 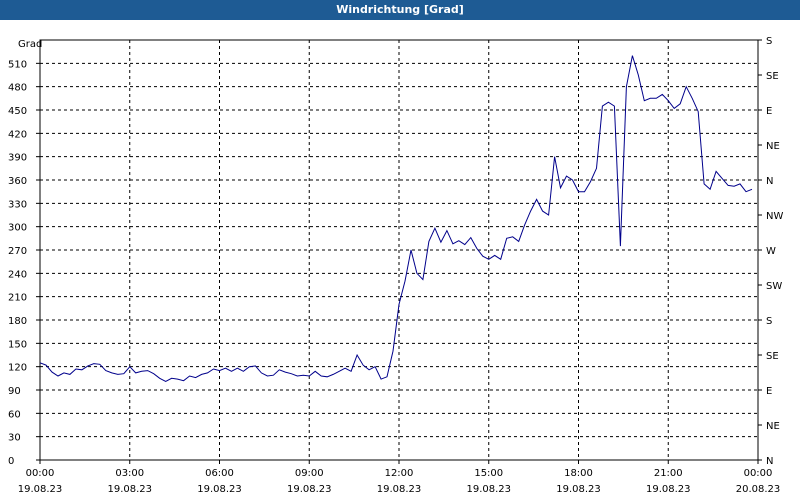 What do you see at coordinates (774, 216) in the screenshot?
I see `right-axis-compass-label: NW` at bounding box center [774, 216].